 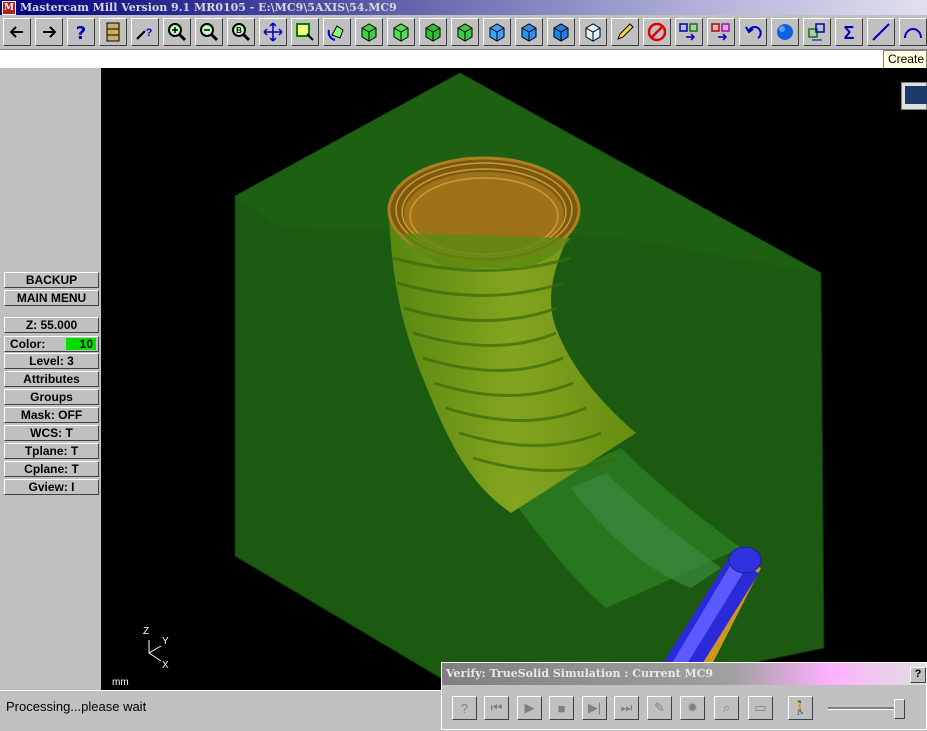 I want to click on walk-button: 🚶, so click(x=800, y=708).